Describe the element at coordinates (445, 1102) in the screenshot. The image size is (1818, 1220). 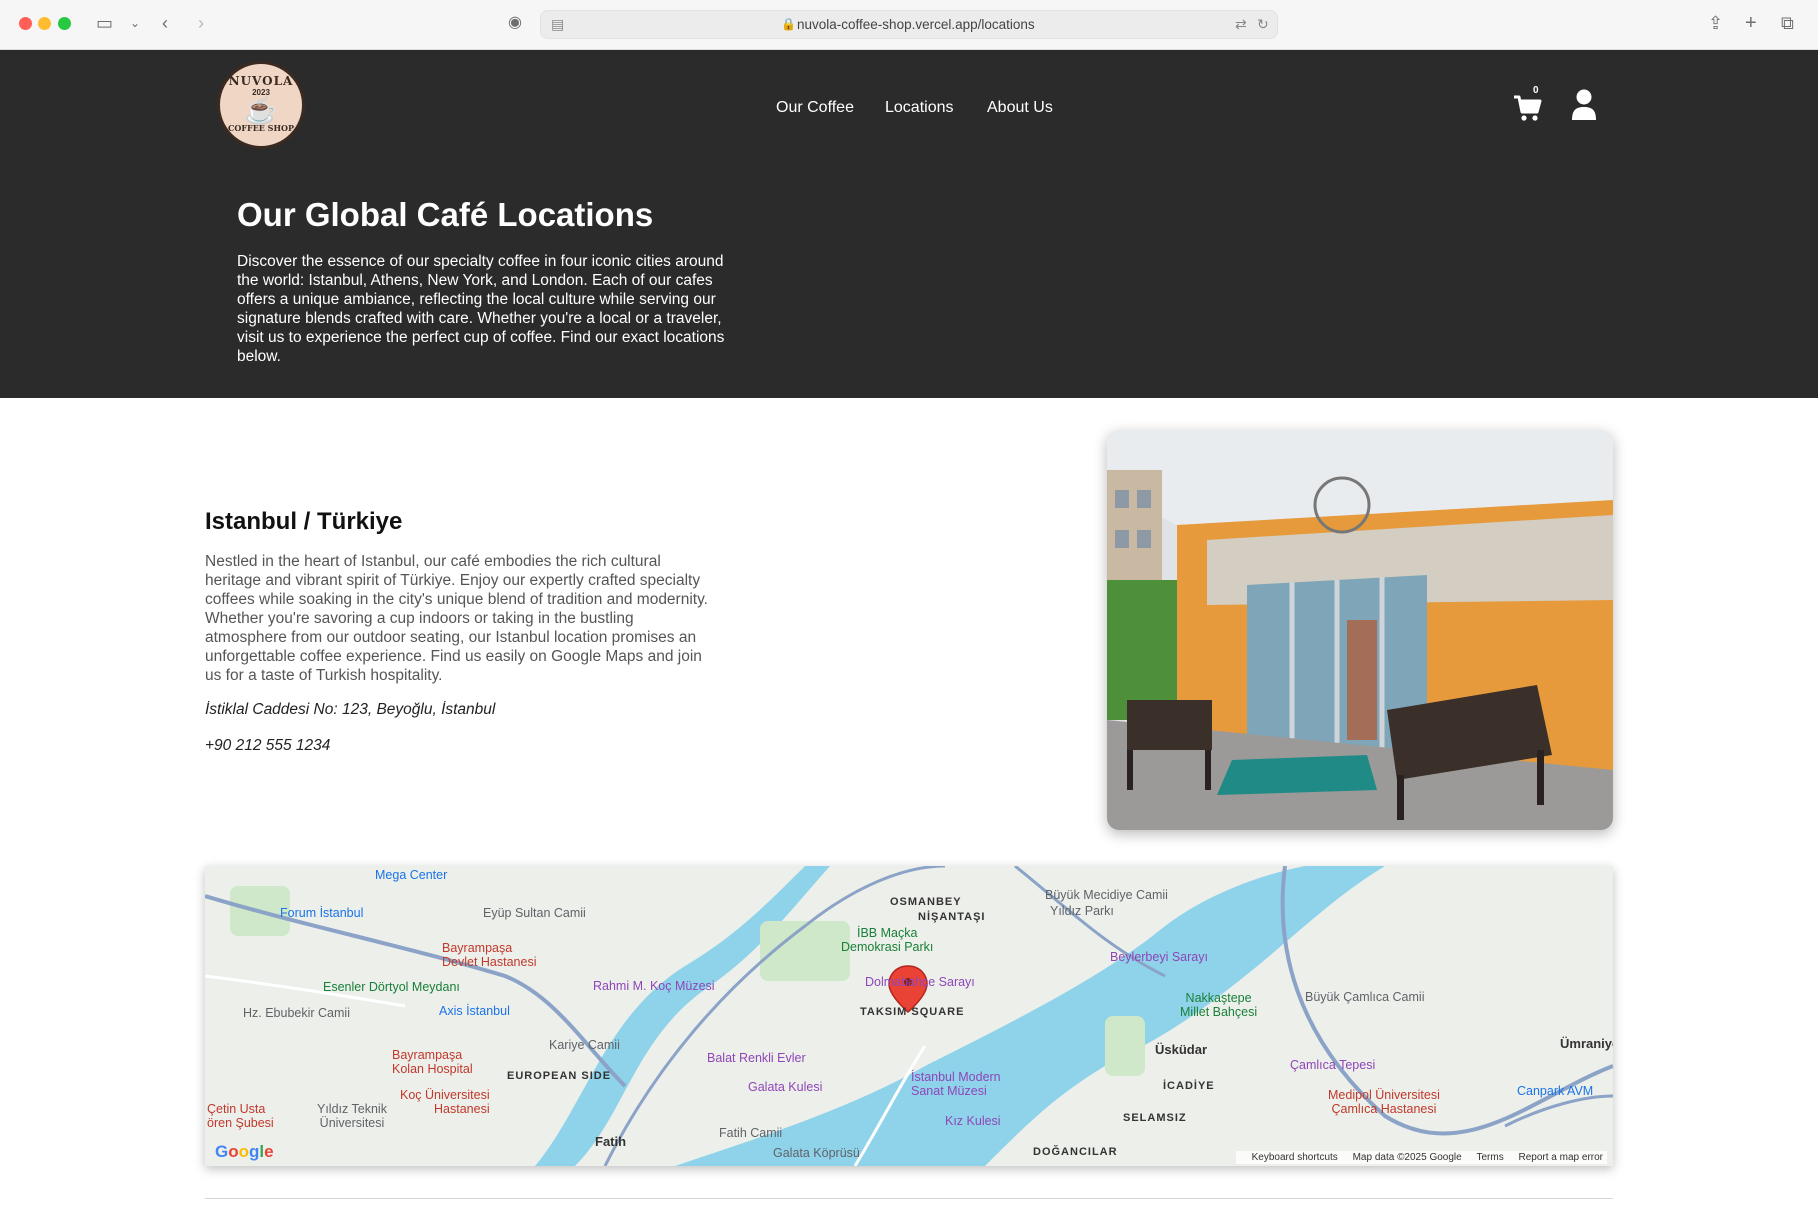
I see `map-label-koc-uni: Koç Üniversitesi Hastanesi` at that location.